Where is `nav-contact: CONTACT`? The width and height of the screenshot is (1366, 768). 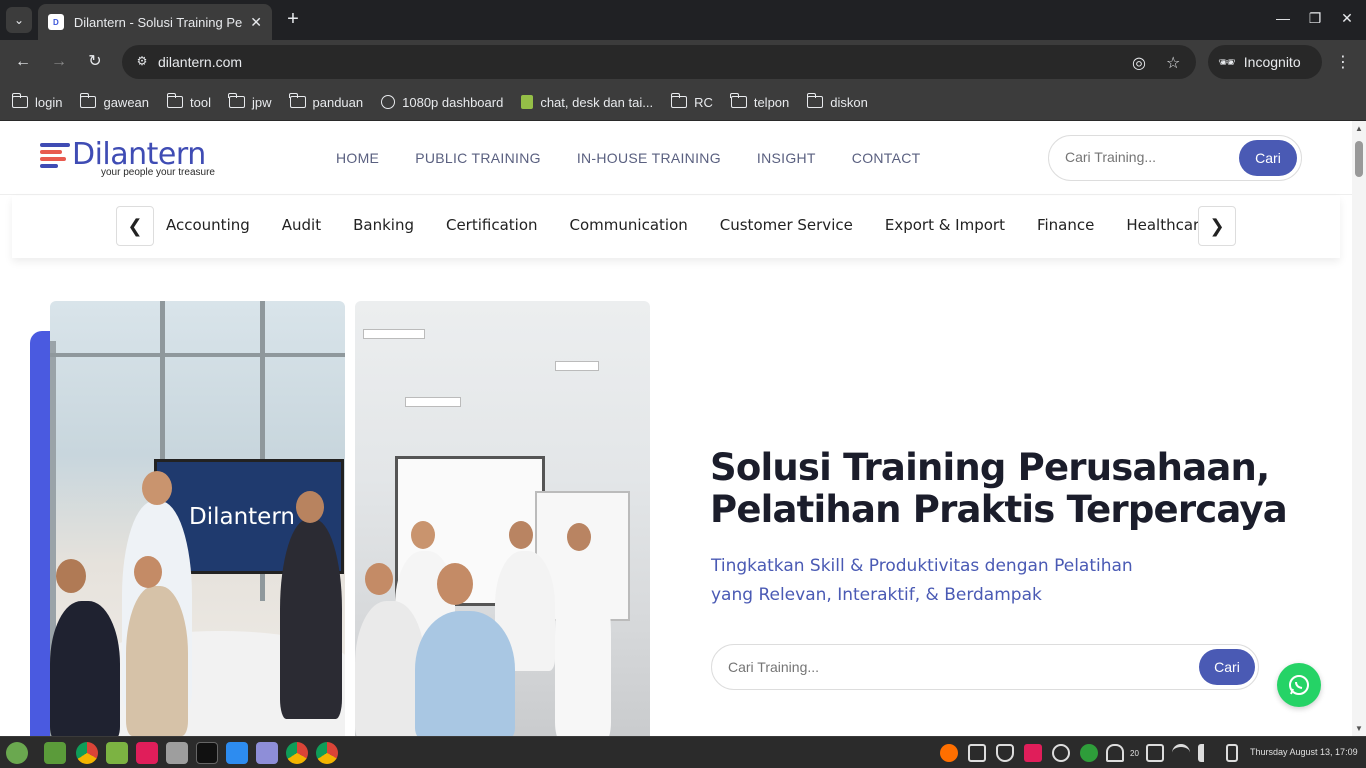 nav-contact: CONTACT is located at coordinates (886, 158).